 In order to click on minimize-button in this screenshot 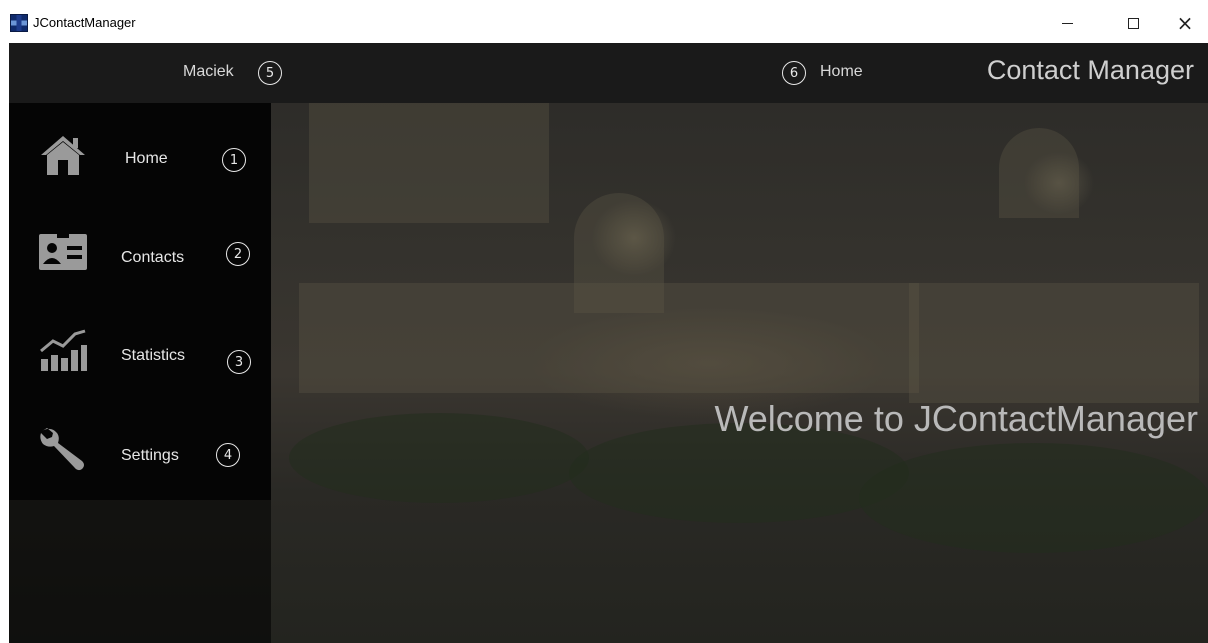, I will do `click(1067, 23)`.